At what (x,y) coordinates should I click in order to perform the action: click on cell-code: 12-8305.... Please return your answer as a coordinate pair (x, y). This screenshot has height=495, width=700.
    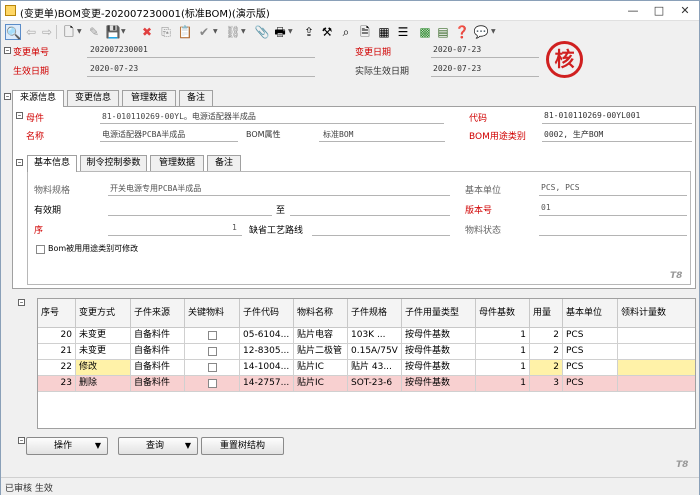
    Looking at the image, I should click on (267, 352).